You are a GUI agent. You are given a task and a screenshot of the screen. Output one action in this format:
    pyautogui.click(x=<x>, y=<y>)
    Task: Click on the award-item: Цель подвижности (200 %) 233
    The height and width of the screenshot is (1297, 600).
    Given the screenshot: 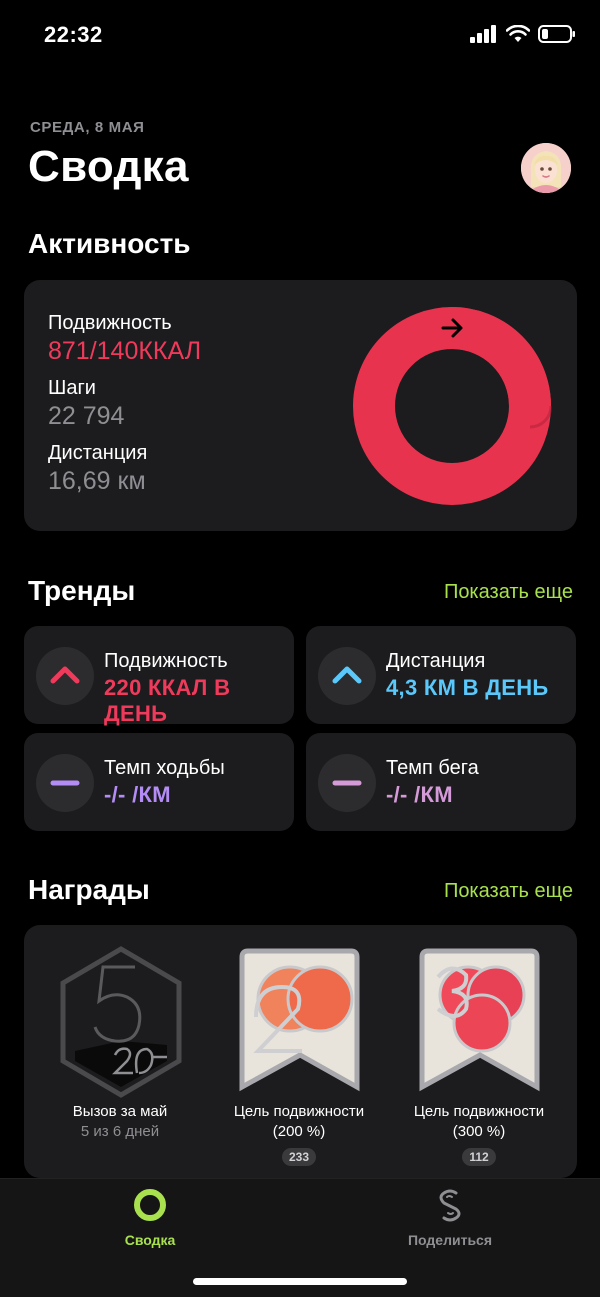 What is the action you would take?
    pyautogui.click(x=299, y=1134)
    